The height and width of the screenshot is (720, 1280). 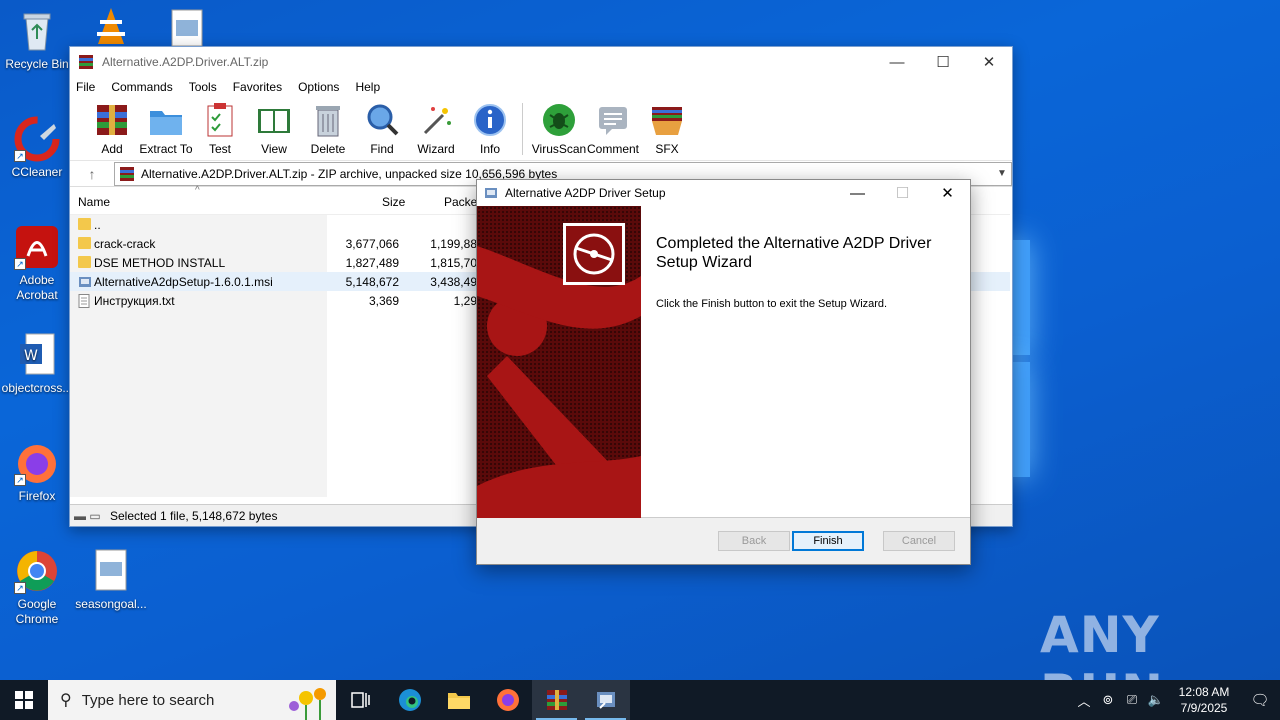 What do you see at coordinates (37, 571) in the screenshot?
I see `chrome-icon: ↗` at bounding box center [37, 571].